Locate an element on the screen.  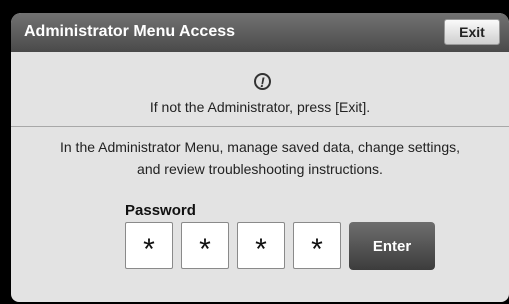
divider is located at coordinates (260, 126).